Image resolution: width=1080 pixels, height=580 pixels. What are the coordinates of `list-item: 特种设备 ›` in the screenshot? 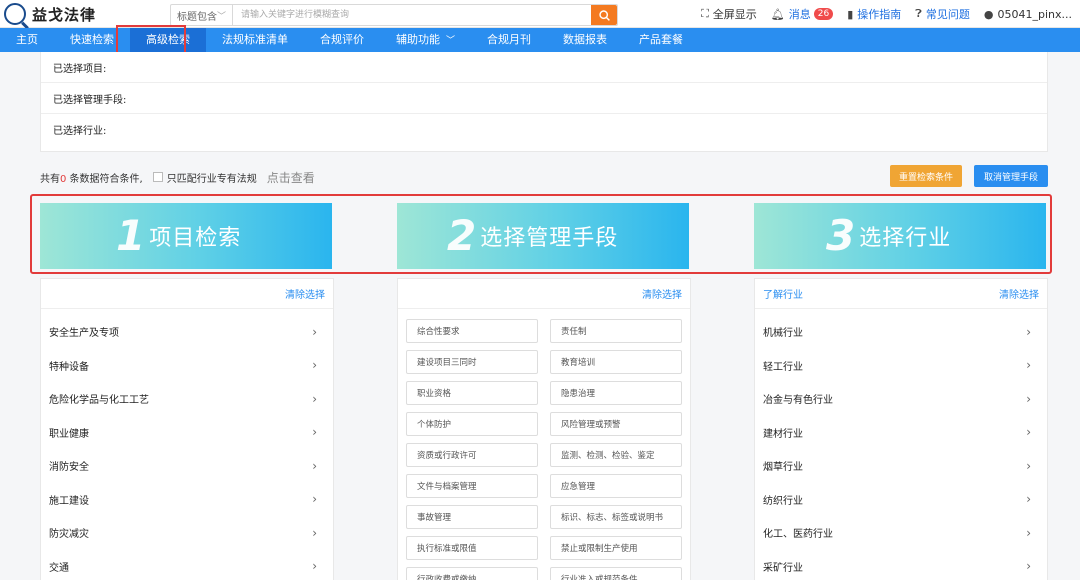 It's located at (187, 366).